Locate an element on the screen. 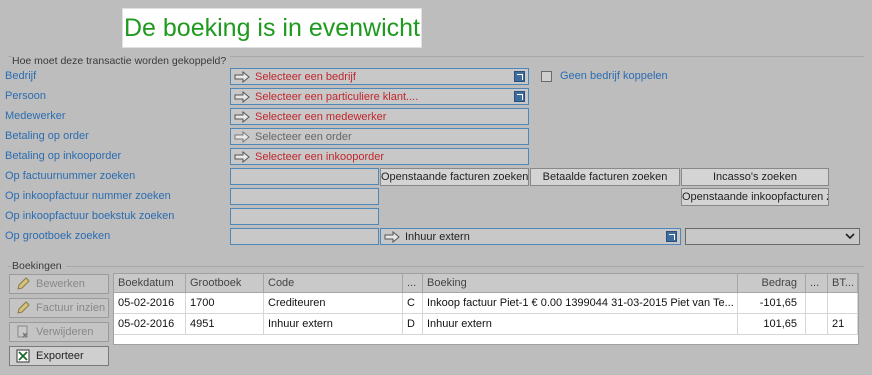 This screenshot has height=375, width=872. col-header-code: Code is located at coordinates (333, 283).